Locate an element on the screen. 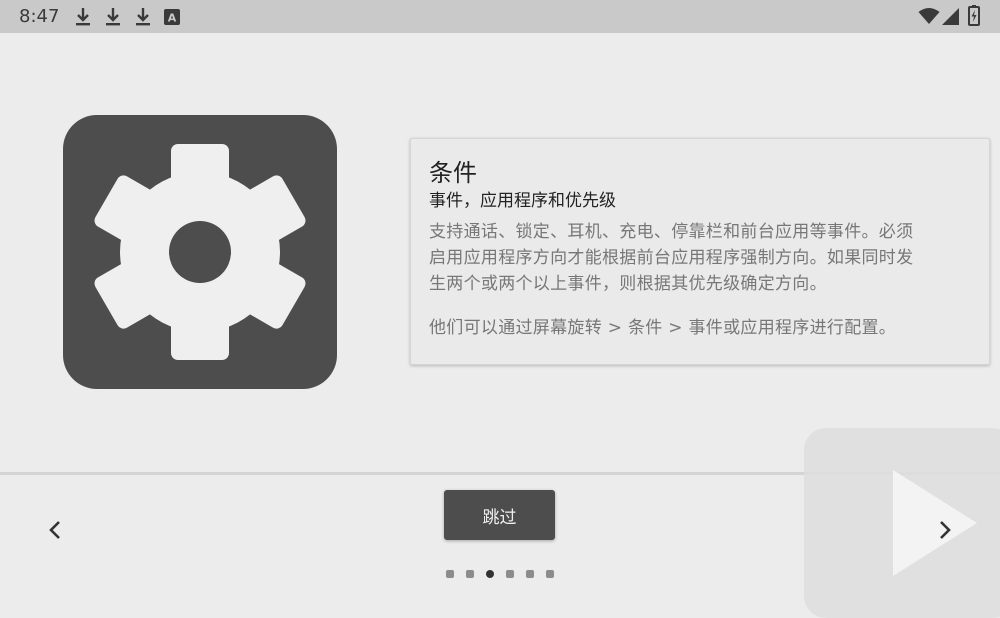 This screenshot has height=618, width=1000. skip-button: 跳过 is located at coordinates (499, 515).